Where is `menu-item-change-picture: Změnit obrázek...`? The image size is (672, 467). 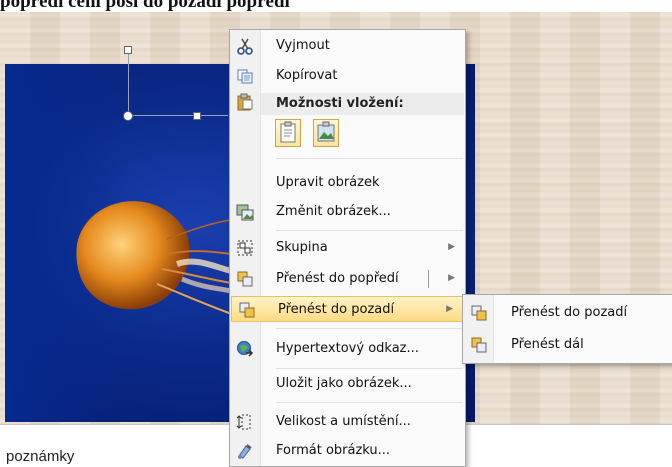 menu-item-change-picture: Změnit obrázek... is located at coordinates (347, 212).